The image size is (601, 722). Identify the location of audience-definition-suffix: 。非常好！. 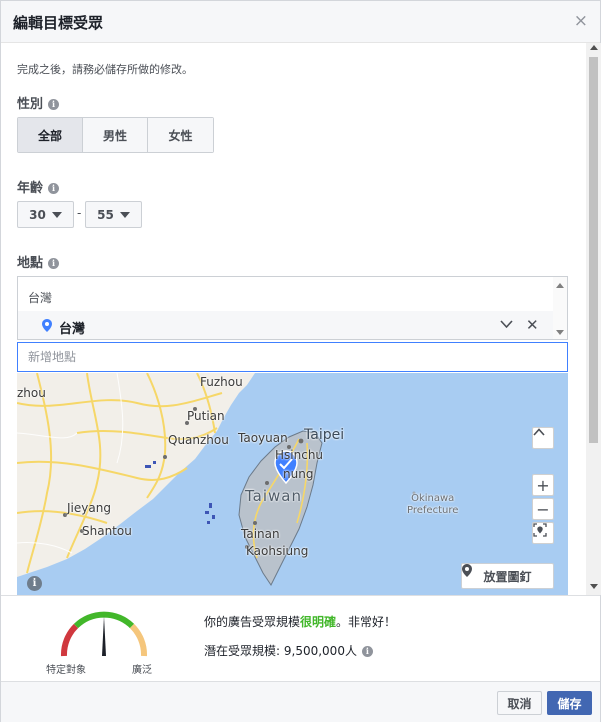
(366, 622).